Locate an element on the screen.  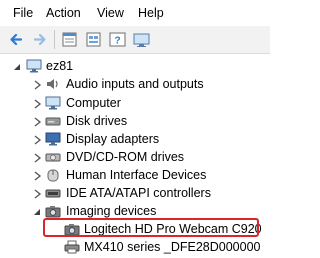
tree-item-label: Imaging devices is located at coordinates (111, 211).